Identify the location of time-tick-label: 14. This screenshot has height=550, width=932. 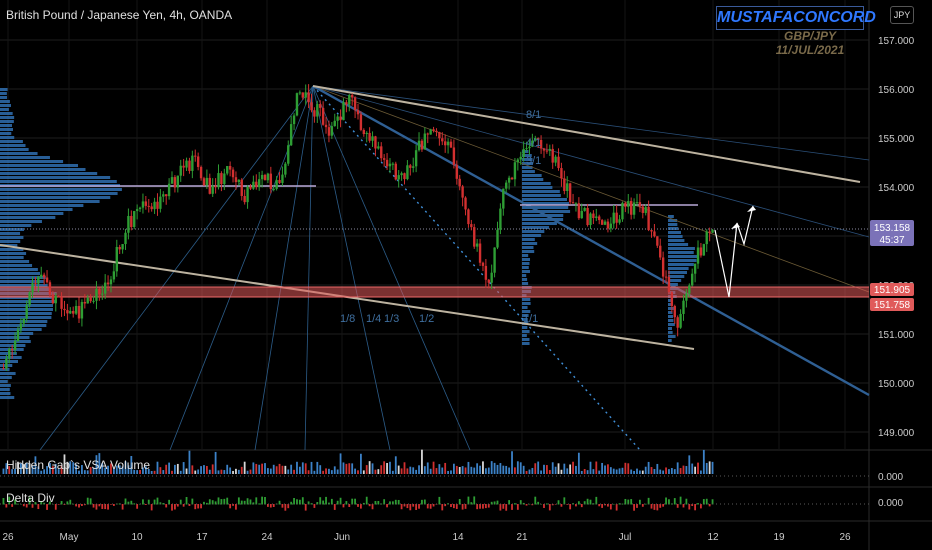
(458, 537).